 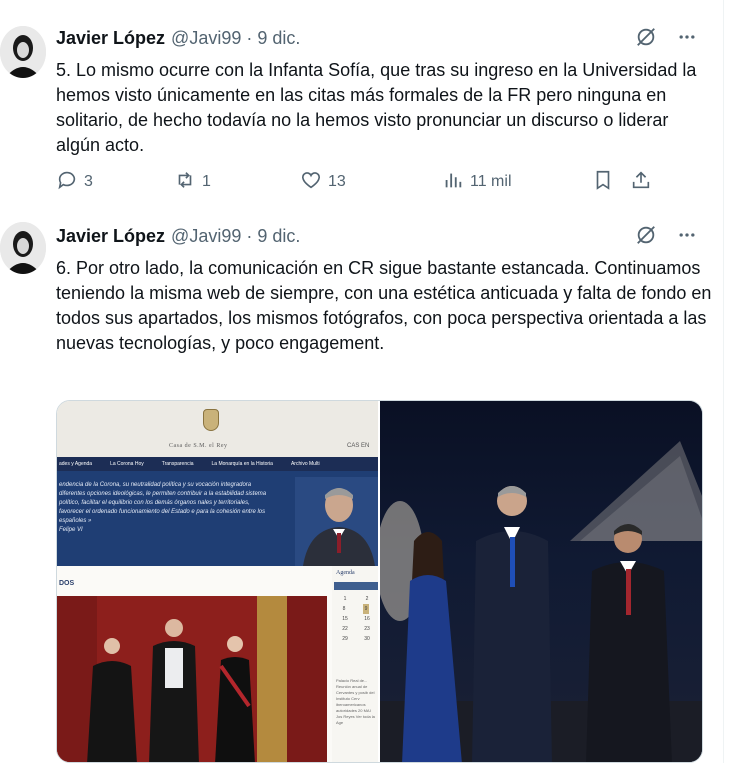 I want to click on views-count: 11 mil, so click(x=491, y=181).